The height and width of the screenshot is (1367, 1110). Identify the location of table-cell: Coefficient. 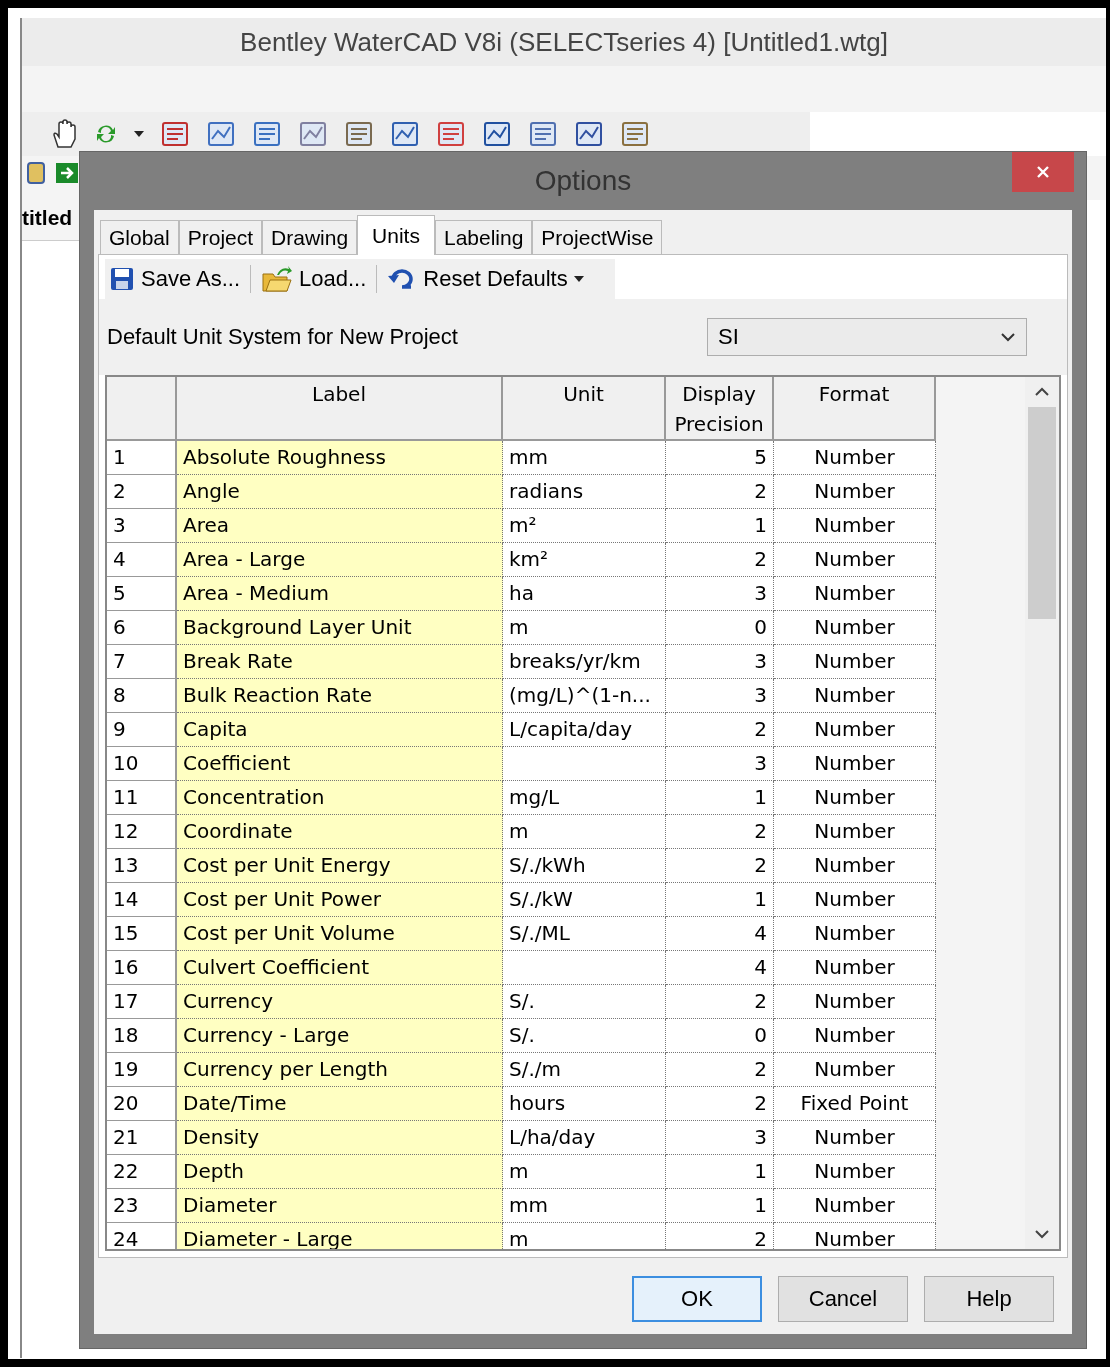
(340, 764).